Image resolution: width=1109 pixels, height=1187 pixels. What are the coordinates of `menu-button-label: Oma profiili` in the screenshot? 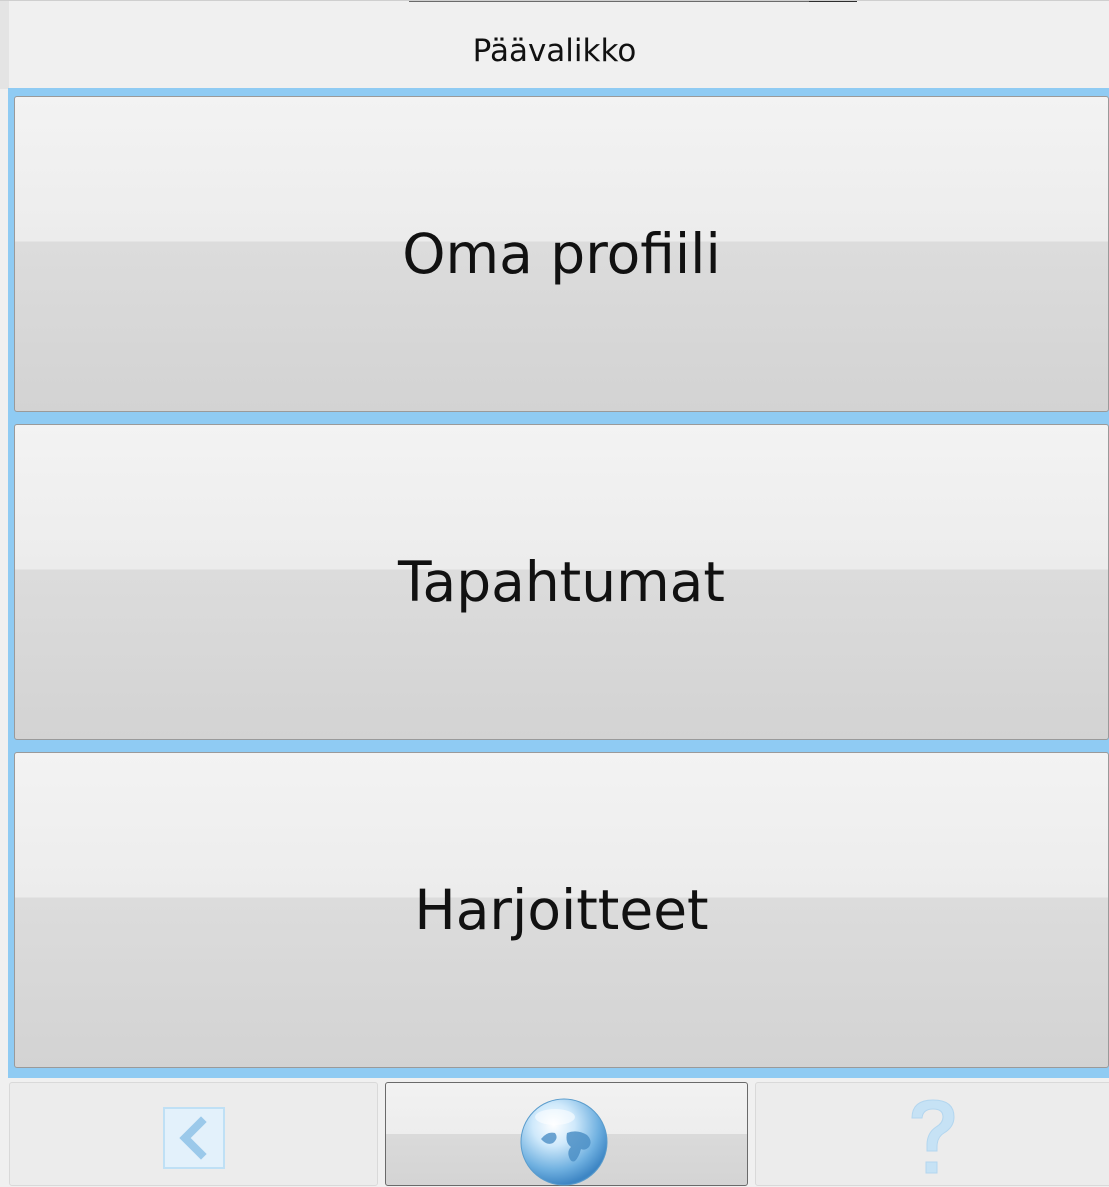 It's located at (561, 254).